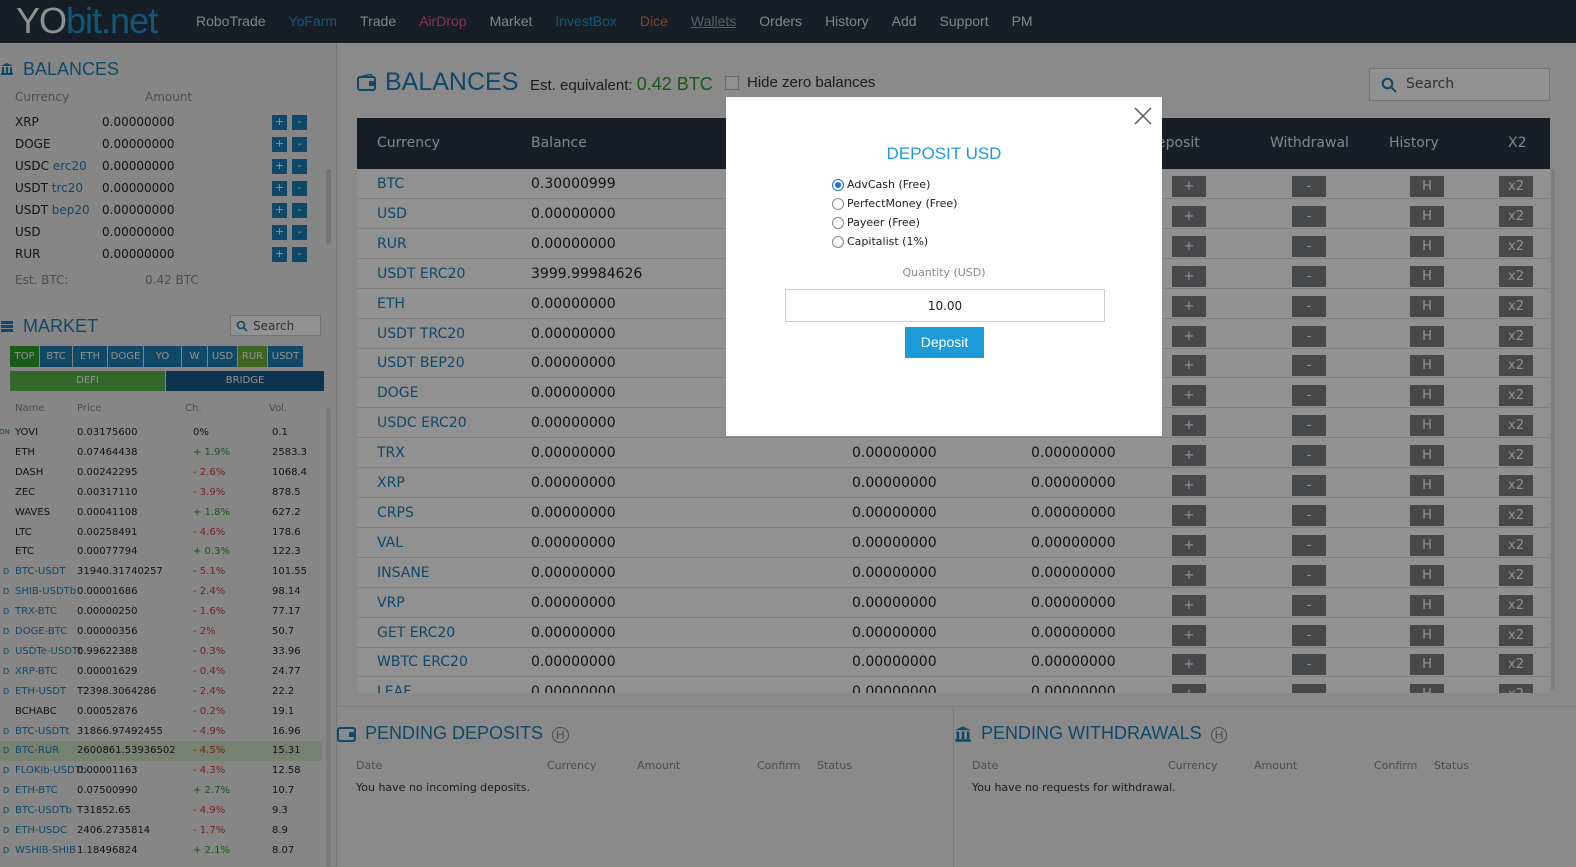 This screenshot has height=867, width=1576. Describe the element at coordinates (902, 203) in the screenshot. I see `payment-option-label: PerfectMoney (Free)` at that location.